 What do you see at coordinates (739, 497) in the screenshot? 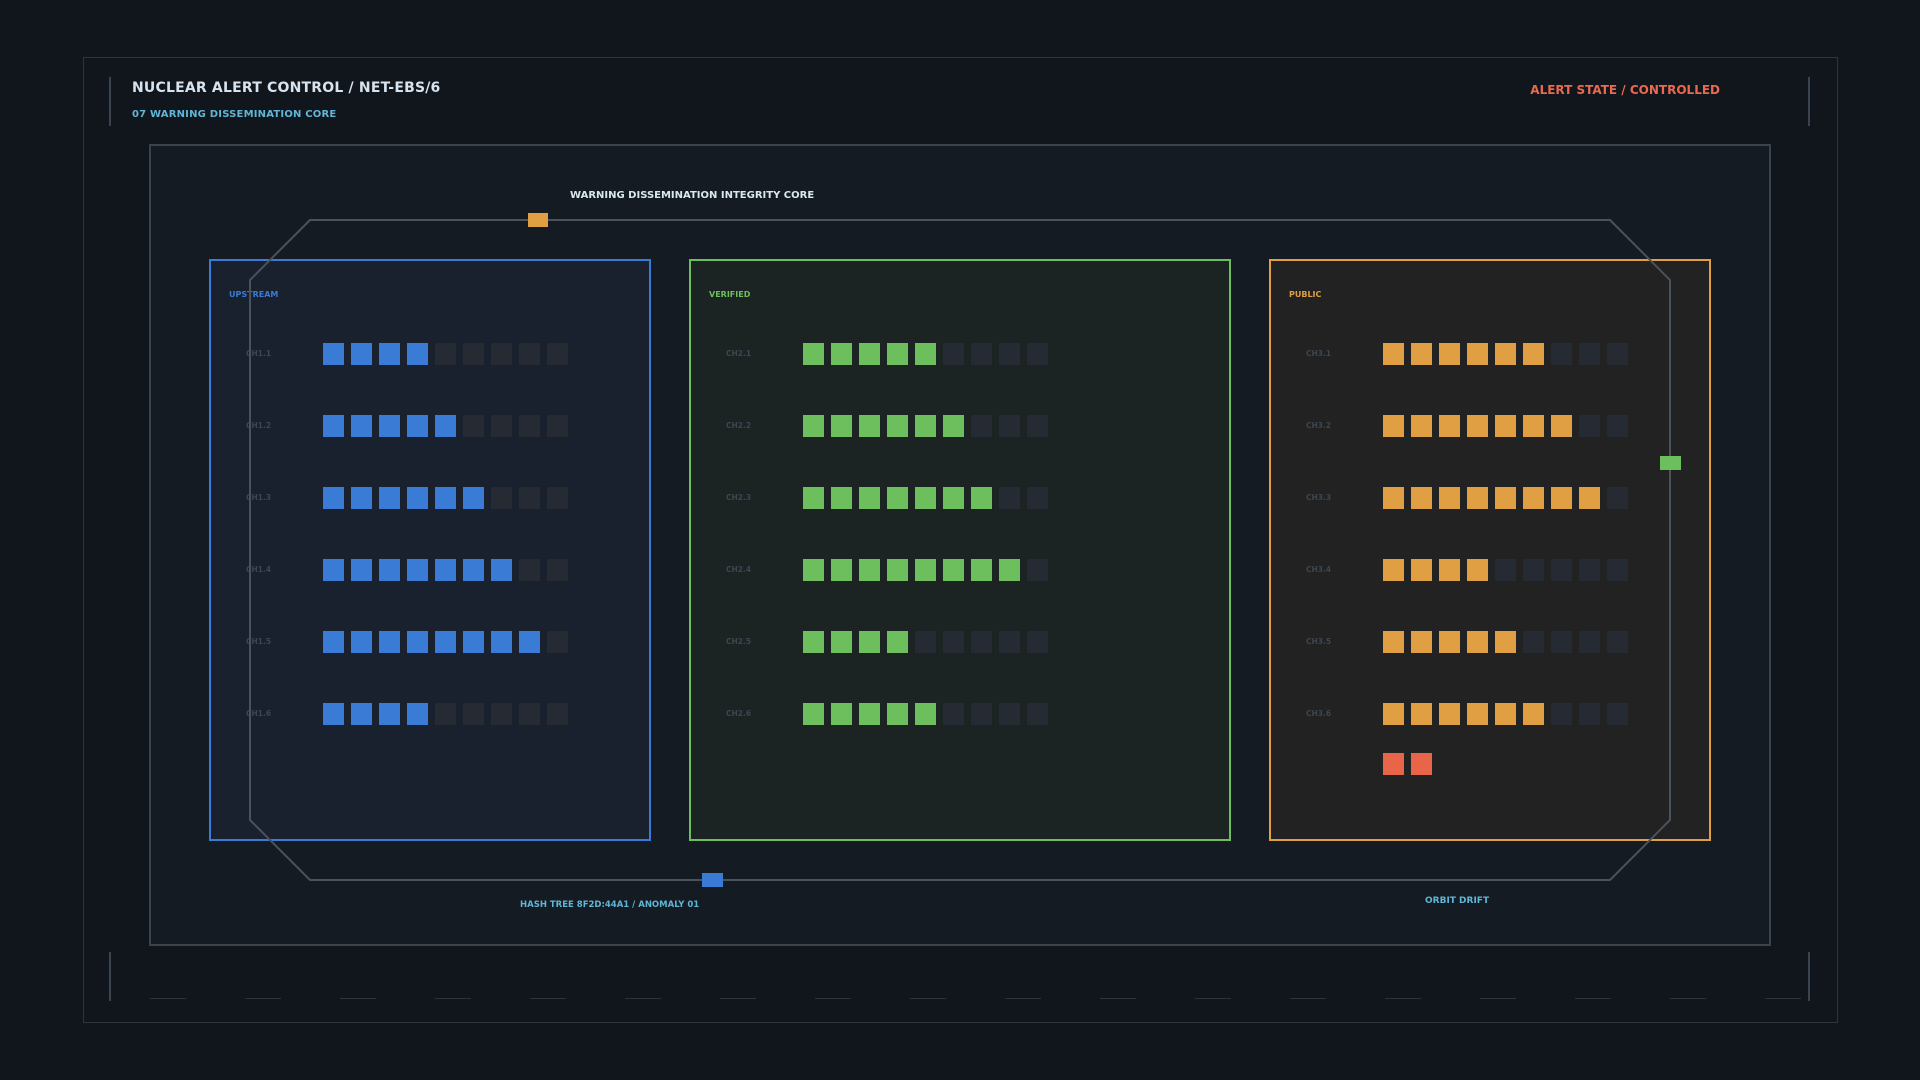
I see `channel-label: CH2.3` at bounding box center [739, 497].